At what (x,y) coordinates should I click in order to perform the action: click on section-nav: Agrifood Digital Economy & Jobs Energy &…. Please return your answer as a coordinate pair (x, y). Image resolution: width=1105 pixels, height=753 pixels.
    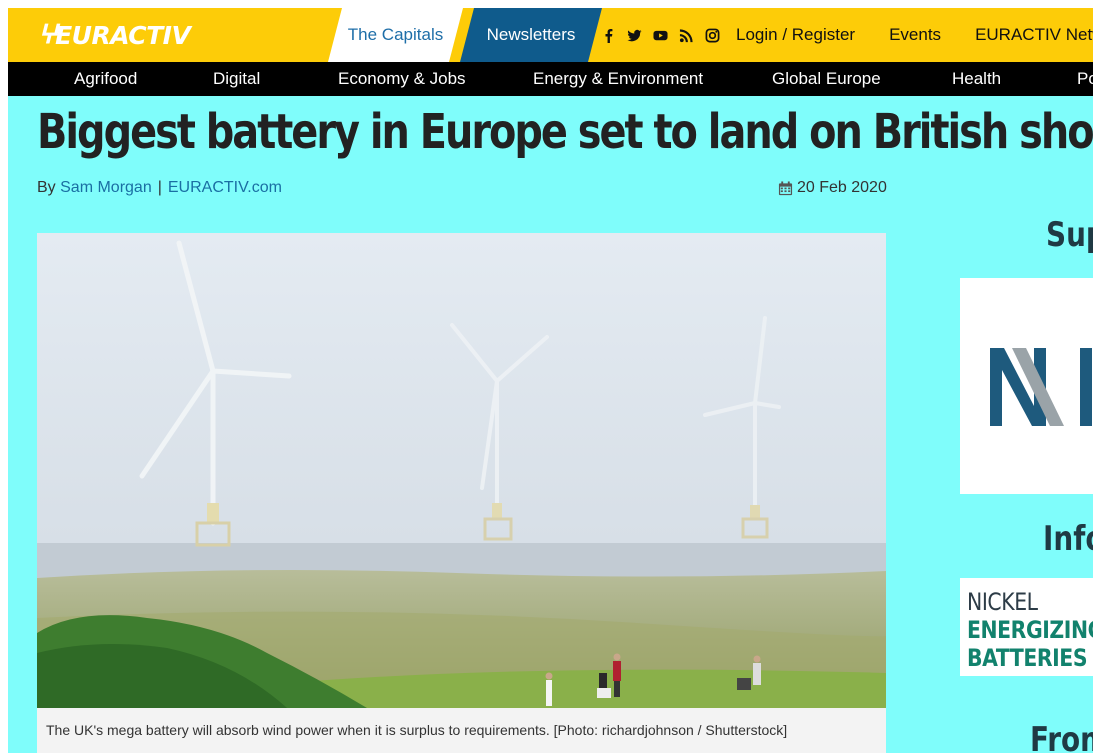
    Looking at the image, I should click on (550, 79).